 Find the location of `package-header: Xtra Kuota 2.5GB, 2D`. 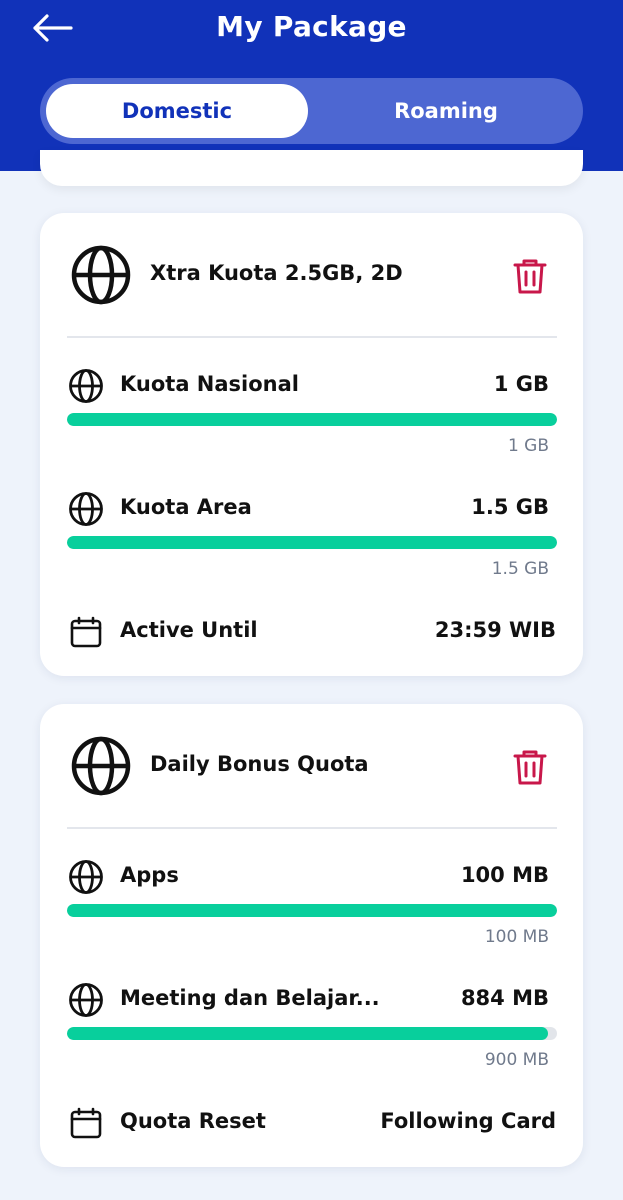

package-header: Xtra Kuota 2.5GB, 2D is located at coordinates (311, 275).